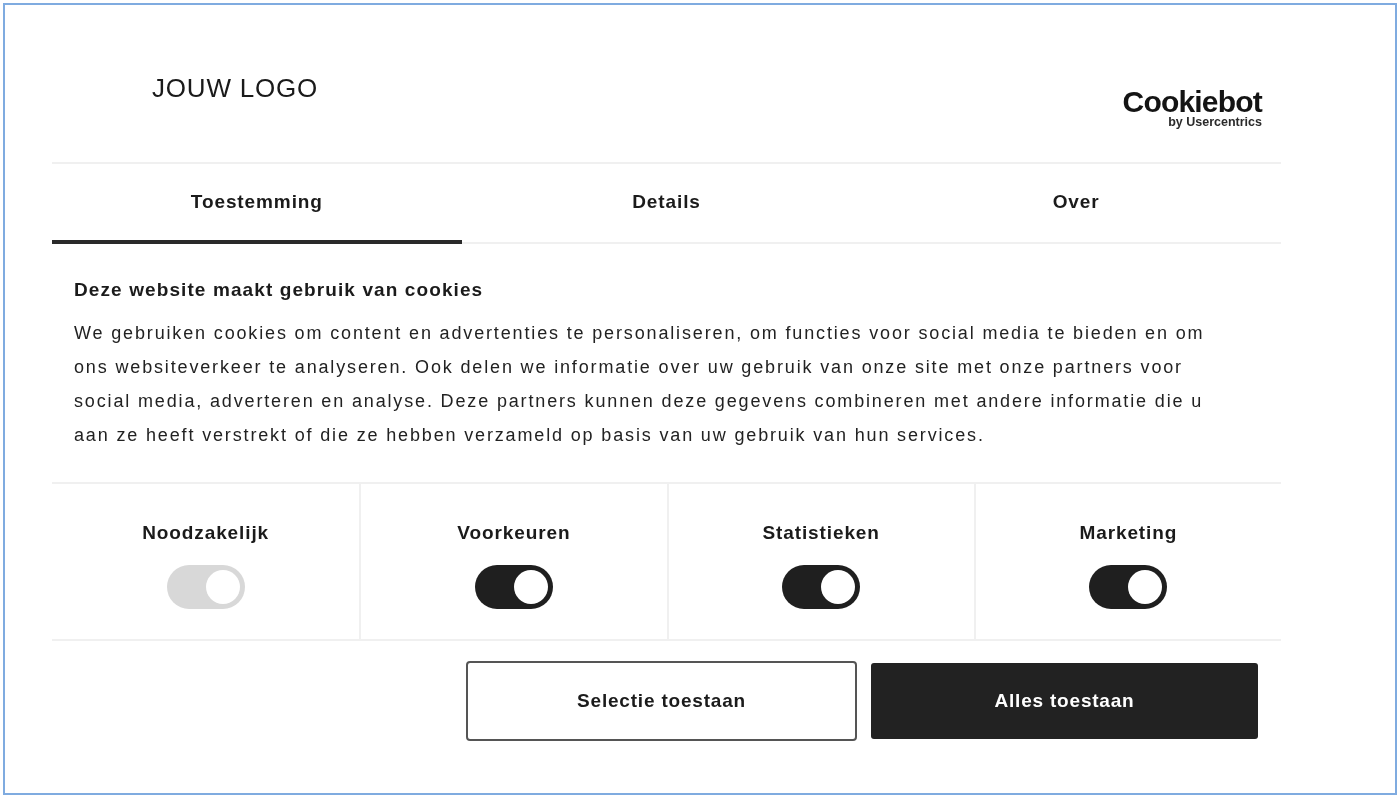  Describe the element at coordinates (1076, 204) in the screenshot. I see `tab: Over` at that location.